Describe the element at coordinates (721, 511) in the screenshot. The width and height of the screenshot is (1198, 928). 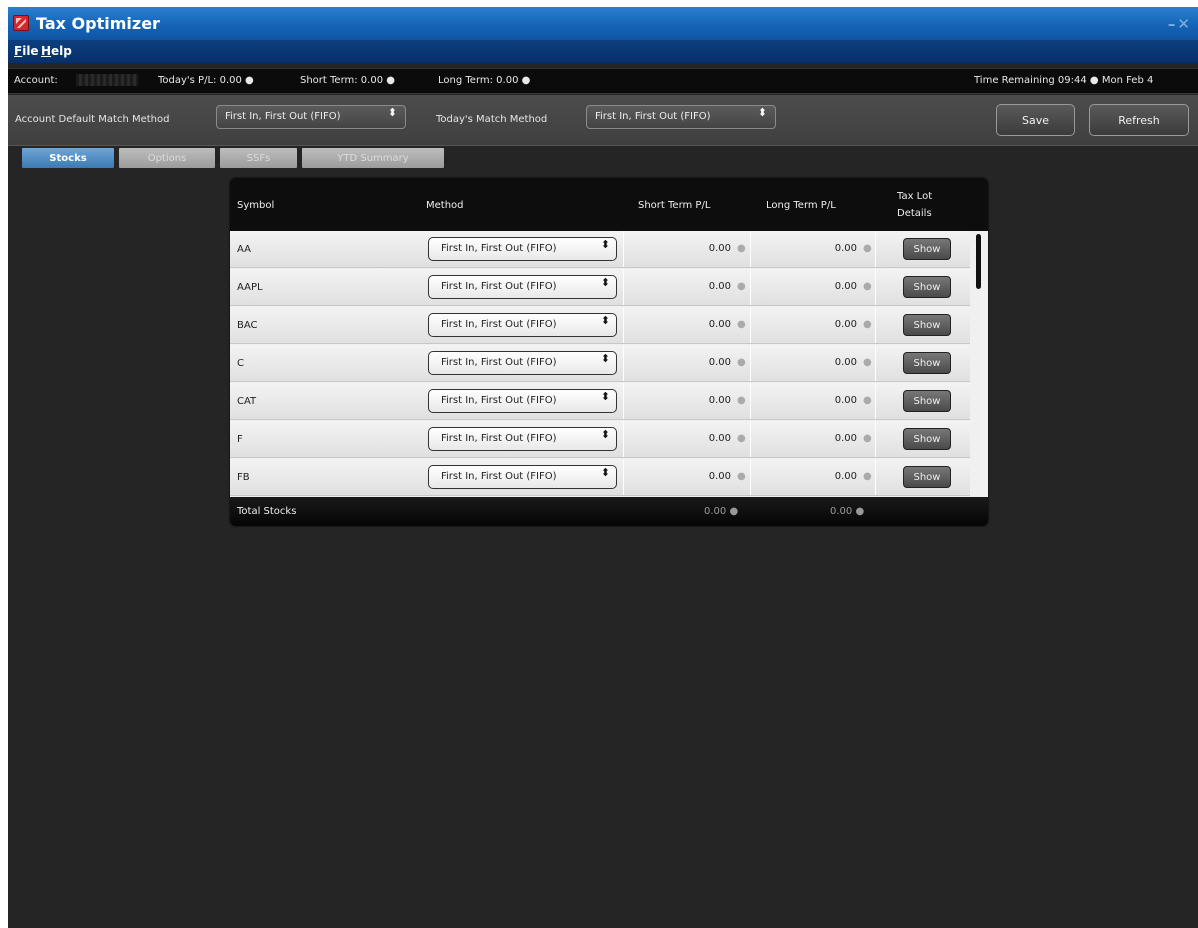
I see `total-short-term: 0.00 ●` at that location.